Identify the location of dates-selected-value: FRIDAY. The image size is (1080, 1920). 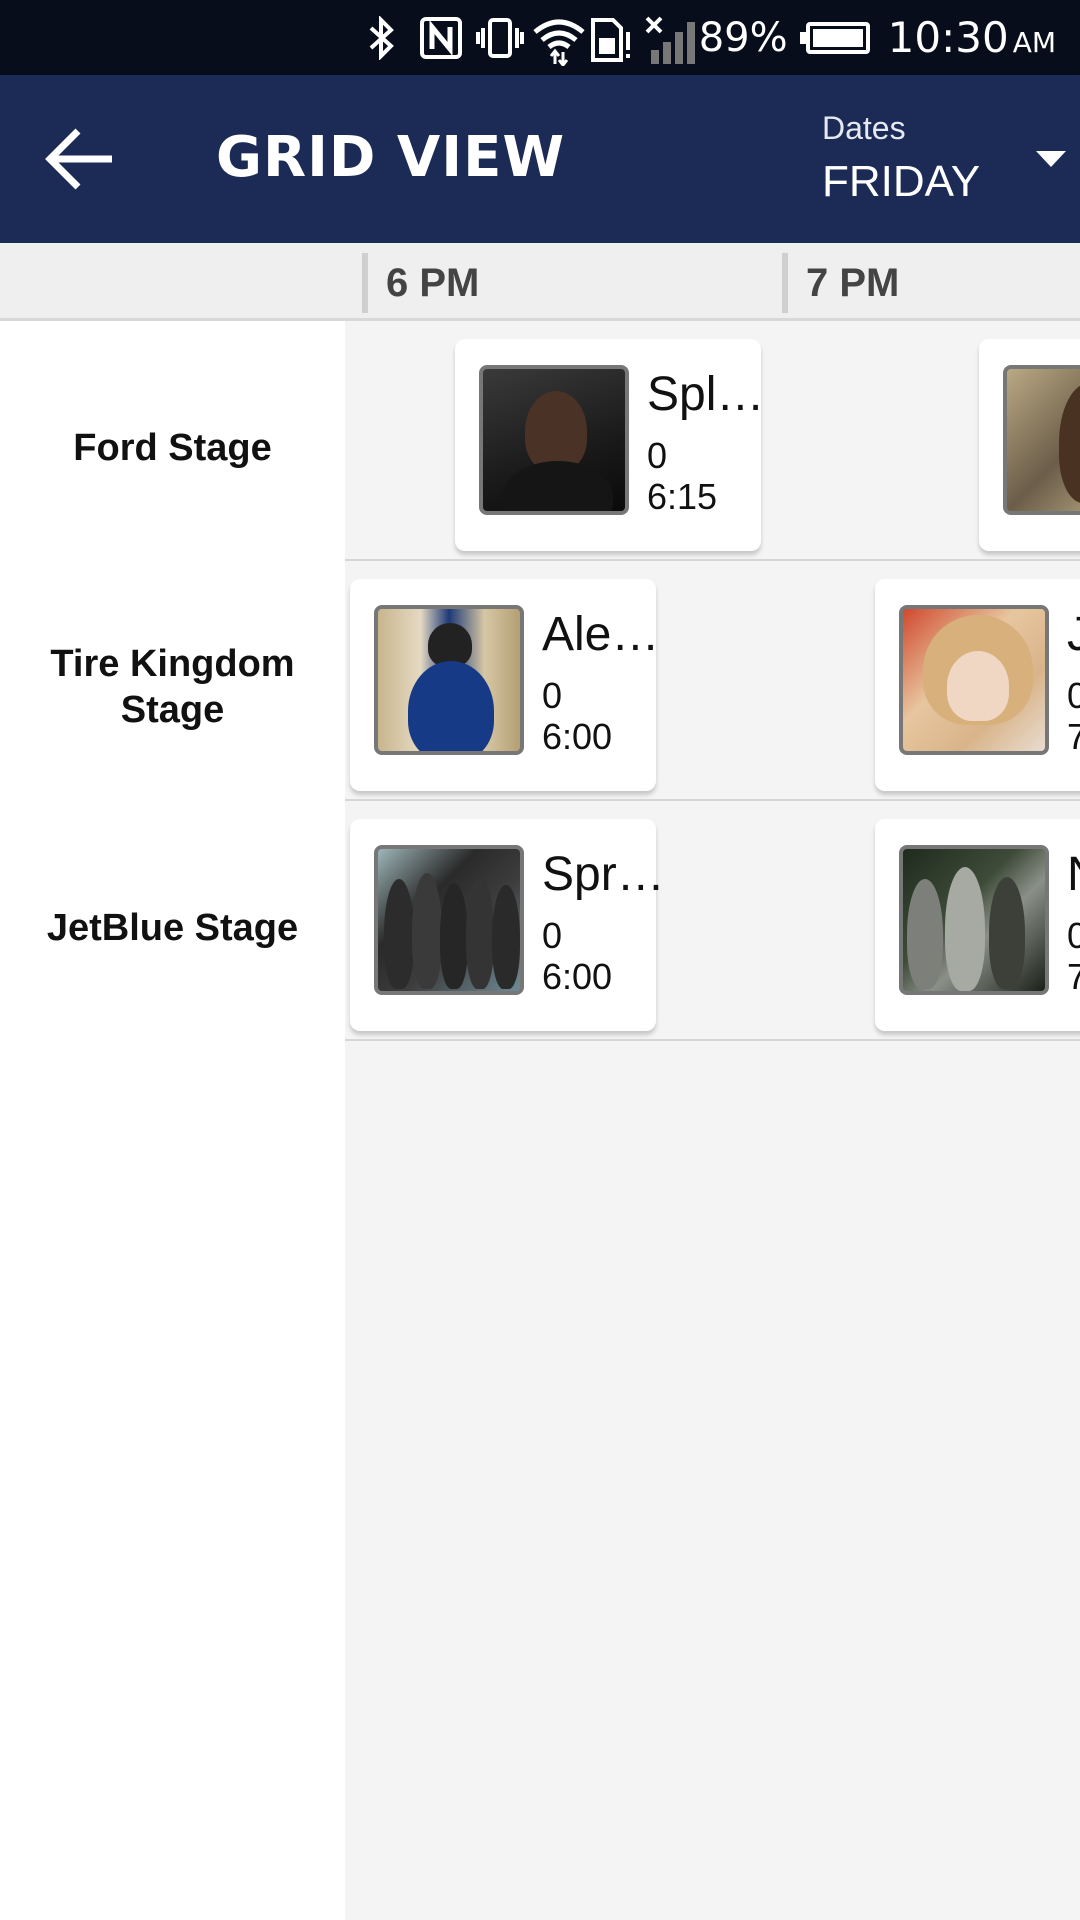
(901, 181).